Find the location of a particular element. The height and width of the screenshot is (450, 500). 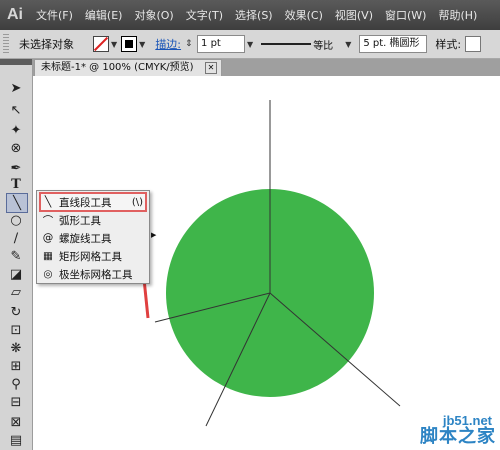

line-segment-icon: ╲ is located at coordinates (48, 202).